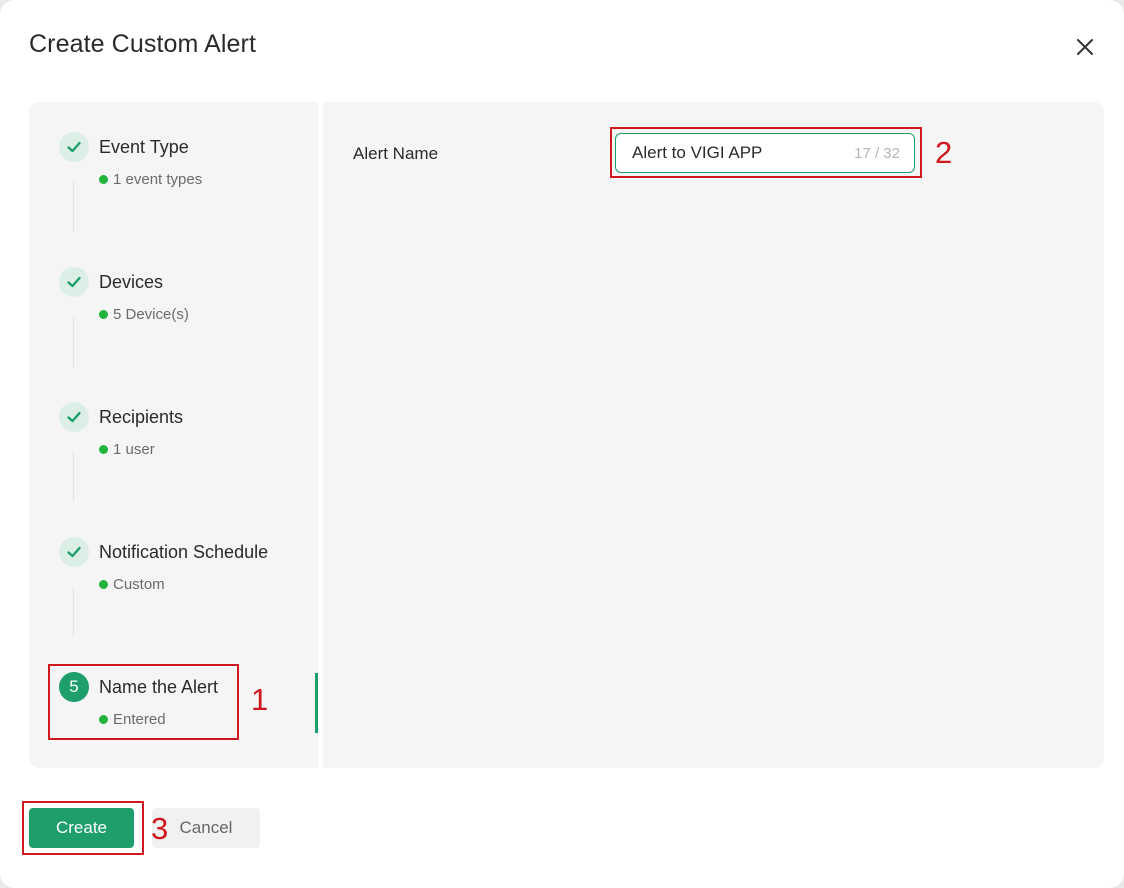 The height and width of the screenshot is (888, 1124). I want to click on step-status: 1 event types, so click(150, 179).